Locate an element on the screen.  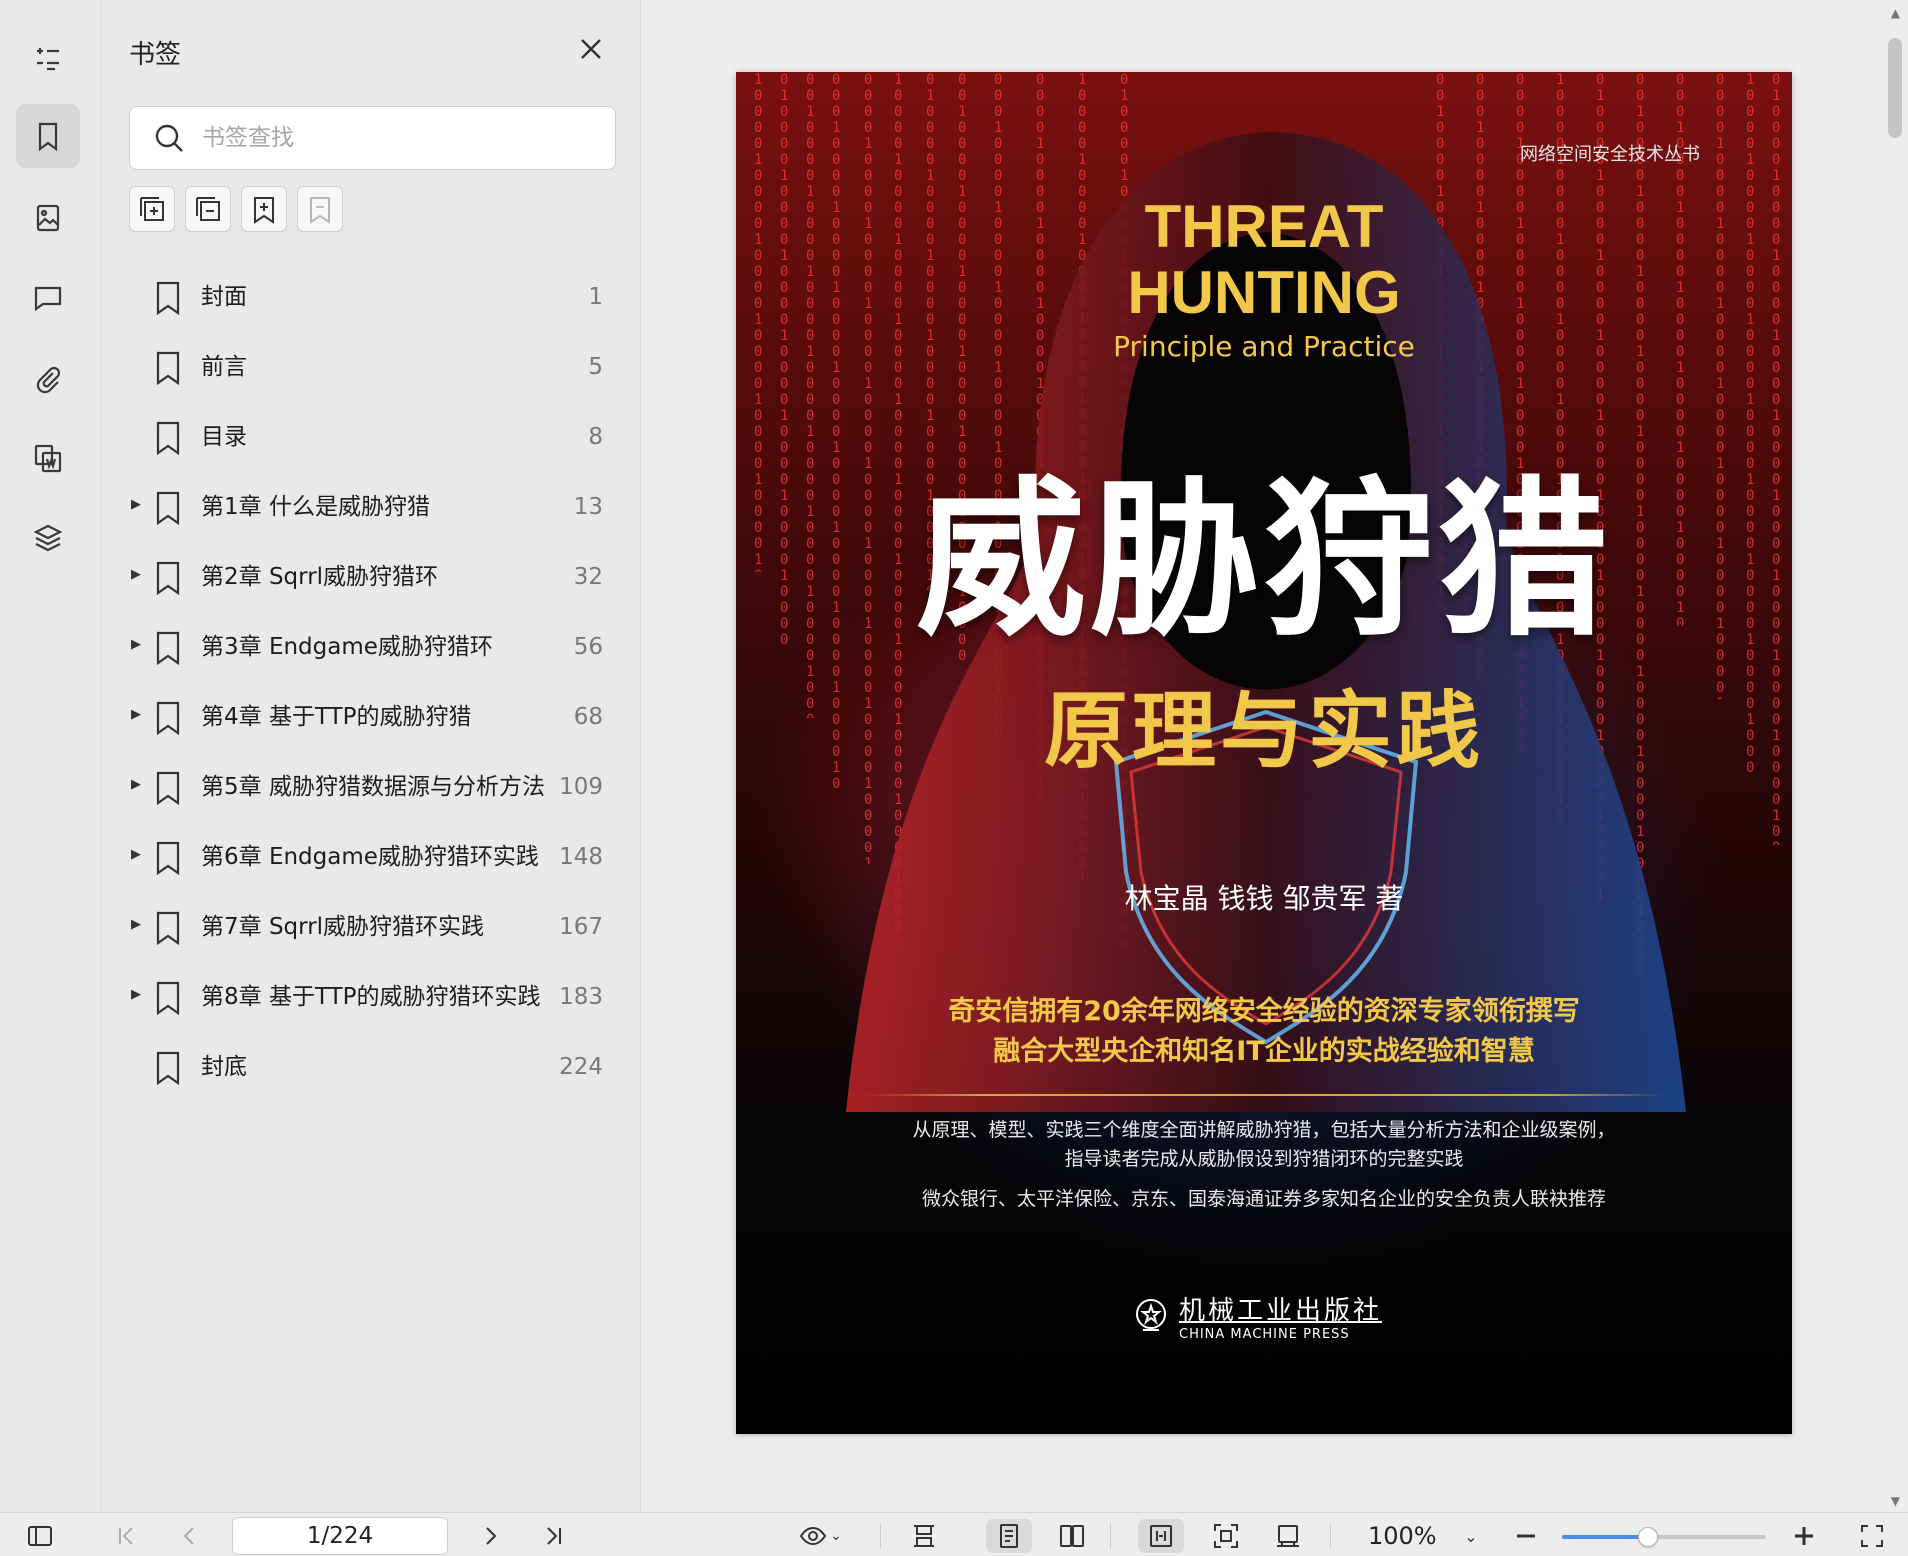
minus-icon is located at coordinates (1526, 1536).